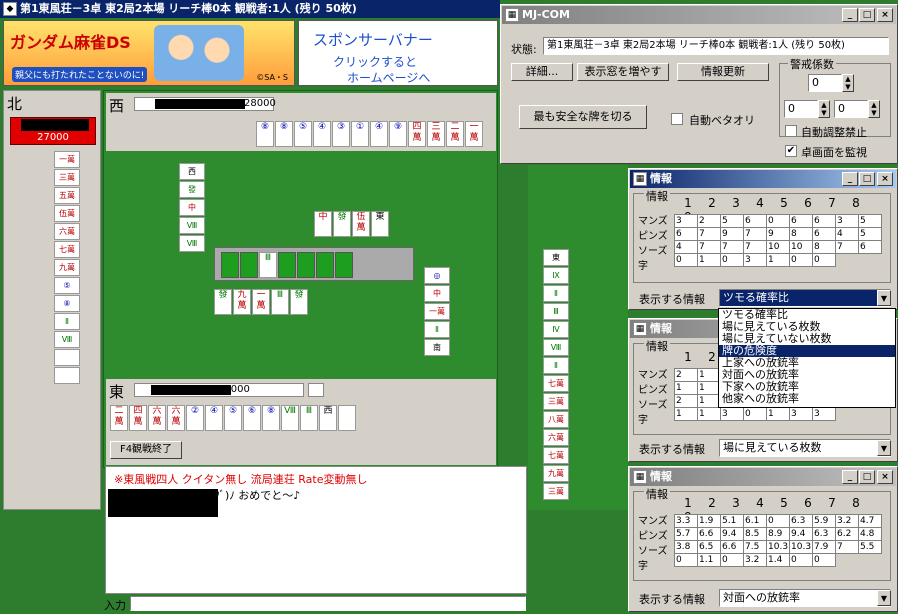  What do you see at coordinates (808, 203) in the screenshot?
I see `info1-col-header: 6` at bounding box center [808, 203].